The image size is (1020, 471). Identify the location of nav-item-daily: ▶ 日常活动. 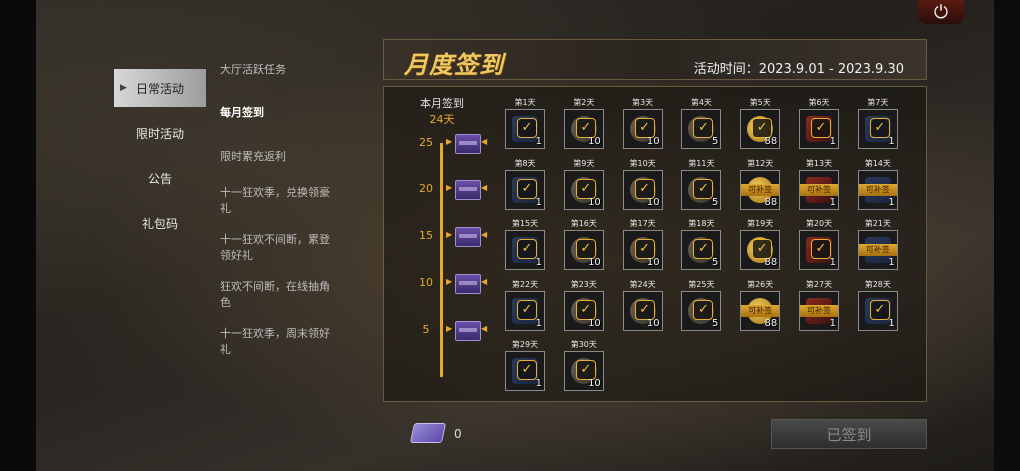
(160, 88).